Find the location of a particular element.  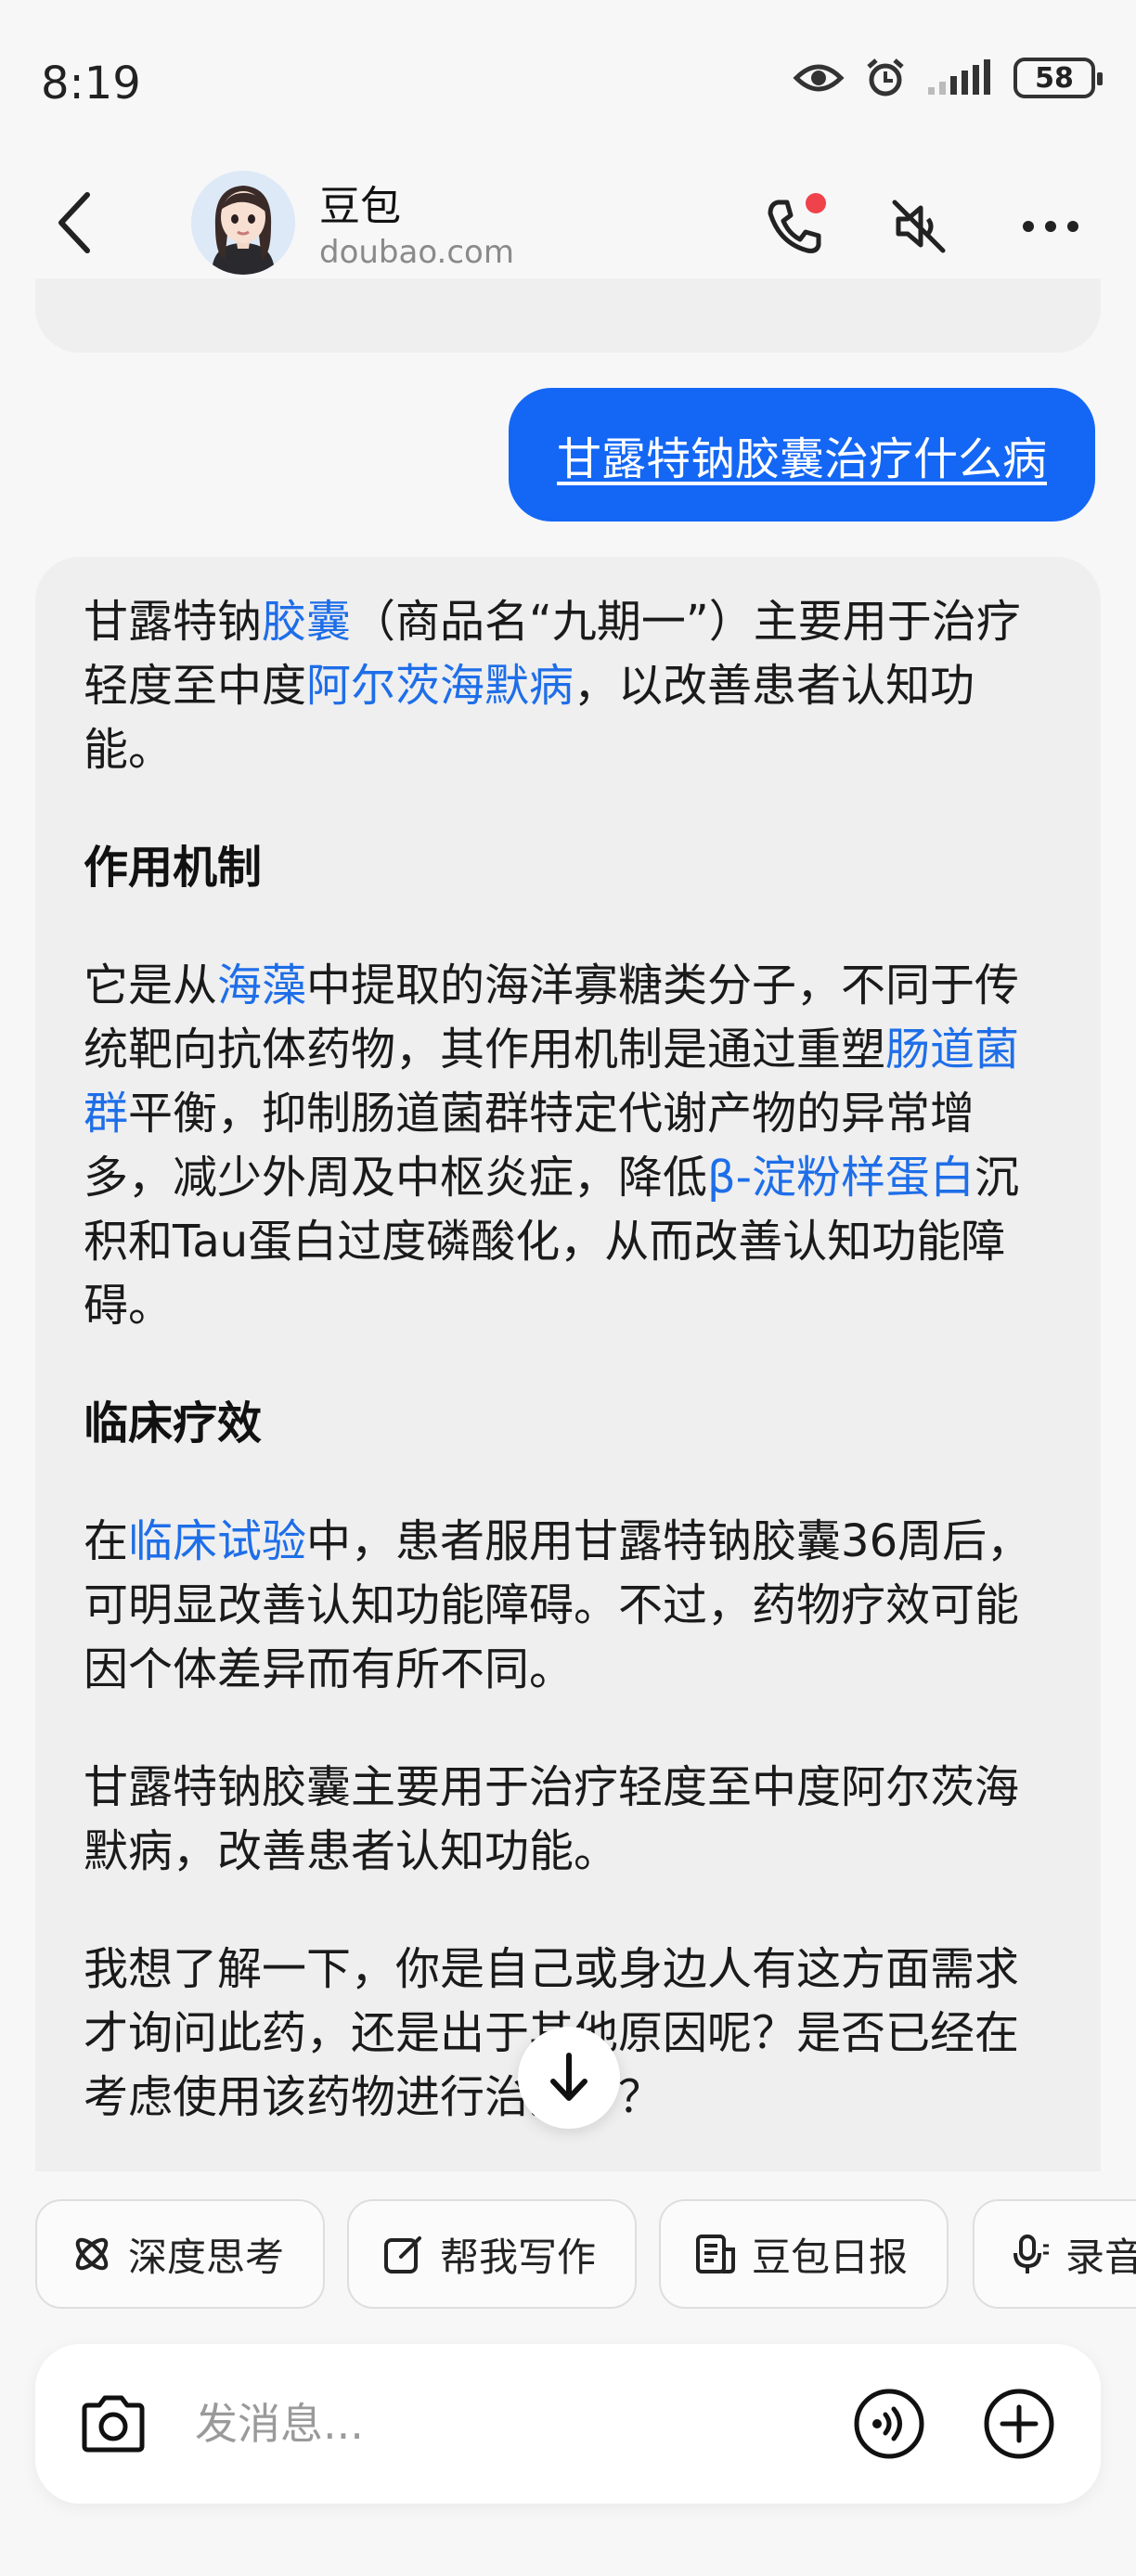

battery-icon: 58 is located at coordinates (1058, 78).